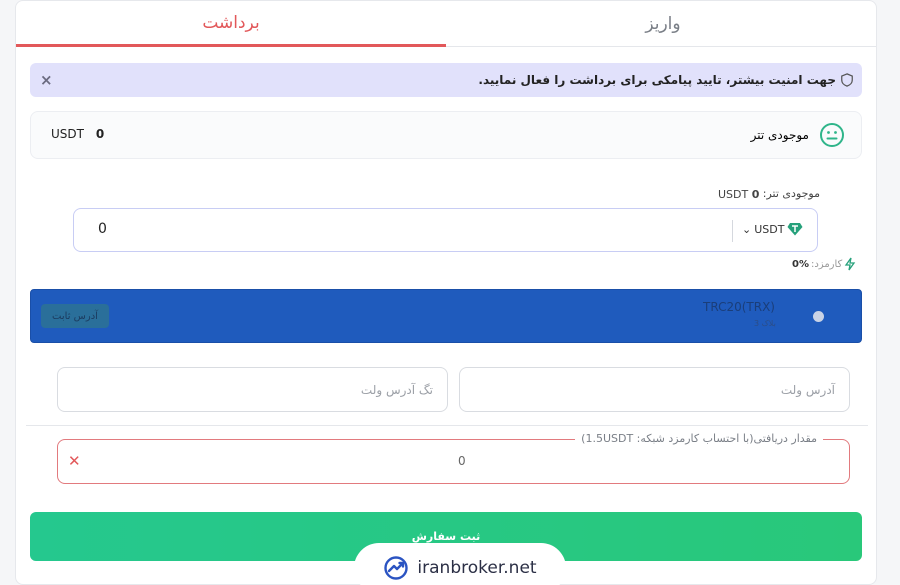 This screenshot has width=900, height=585. Describe the element at coordinates (46, 80) in the screenshot. I see `close-icon: ×` at that location.